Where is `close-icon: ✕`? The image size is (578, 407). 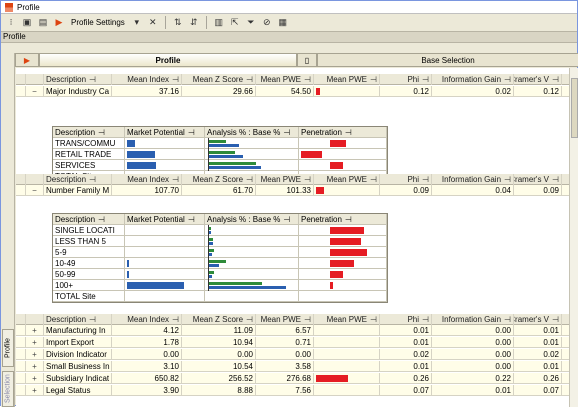
close-icon: ✕ is located at coordinates (153, 23).